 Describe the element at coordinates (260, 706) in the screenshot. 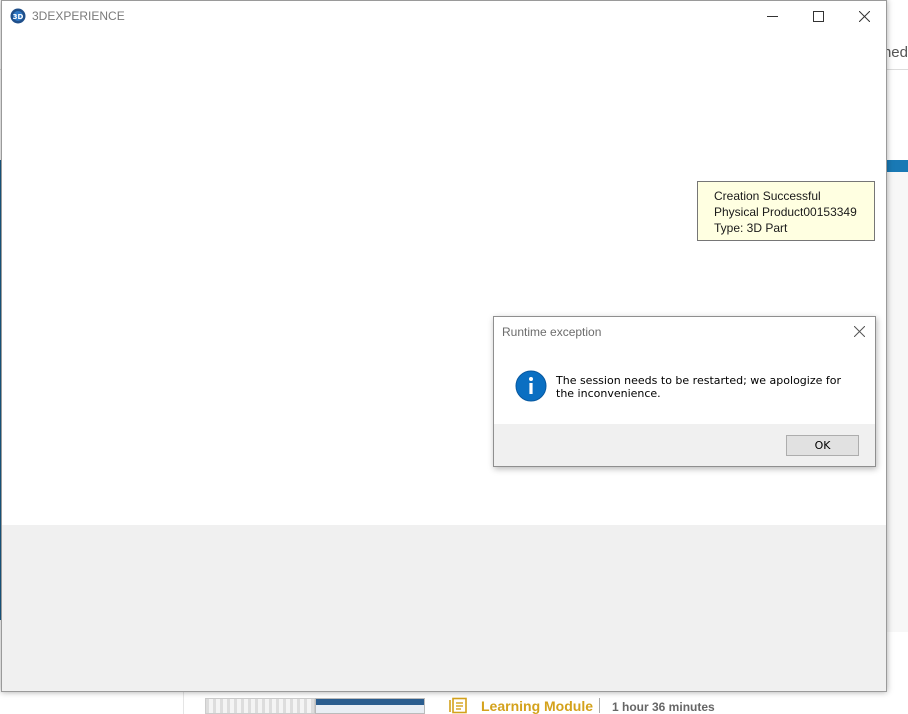

I see `module-thumbnail` at that location.